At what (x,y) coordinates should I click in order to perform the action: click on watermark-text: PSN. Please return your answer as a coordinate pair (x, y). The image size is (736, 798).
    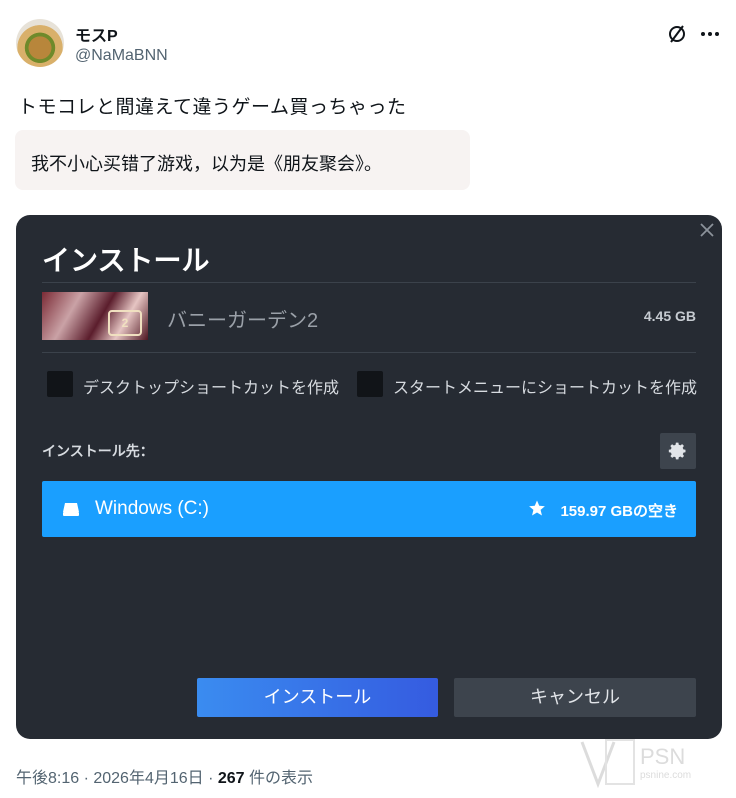
    Looking at the image, I should click on (662, 756).